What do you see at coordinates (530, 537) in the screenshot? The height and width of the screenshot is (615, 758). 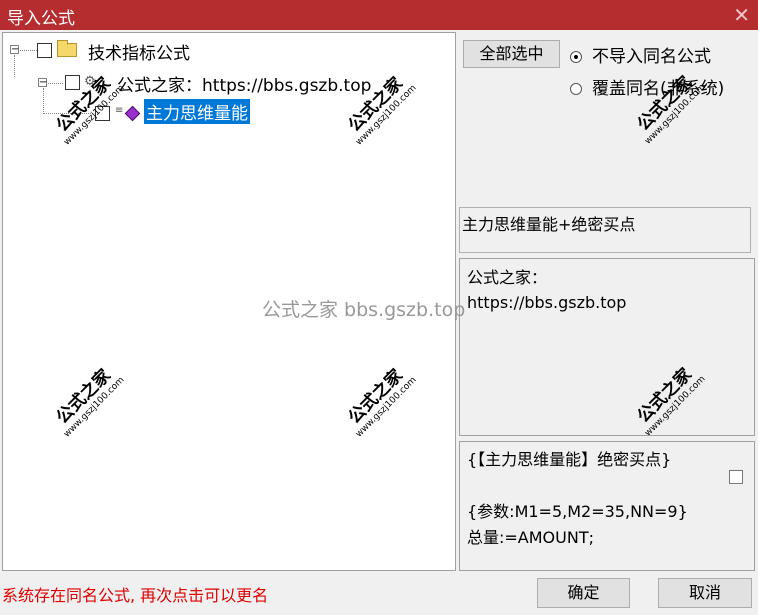 I see `code-line: 总量:=AMOUNT;` at bounding box center [530, 537].